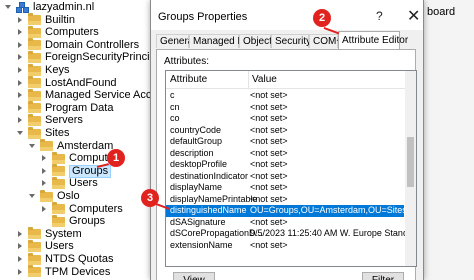 This screenshot has width=474, height=280. Describe the element at coordinates (64, 108) in the screenshot. I see `tree-item-program-data: Program Data` at that location.